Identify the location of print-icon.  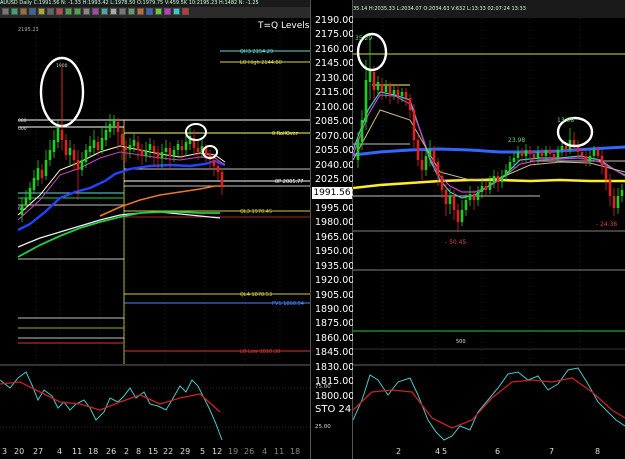
(122, 11).